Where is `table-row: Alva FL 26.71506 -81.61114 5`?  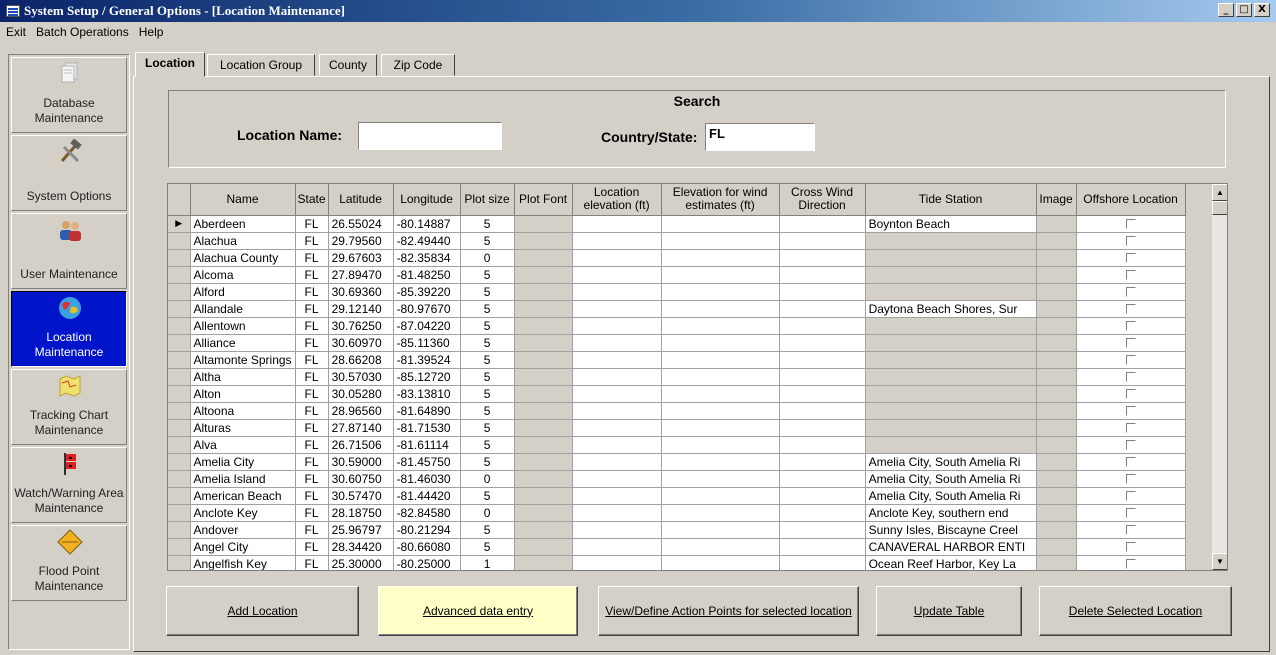 table-row: Alva FL 26.71506 -81.61114 5 is located at coordinates (677, 445).